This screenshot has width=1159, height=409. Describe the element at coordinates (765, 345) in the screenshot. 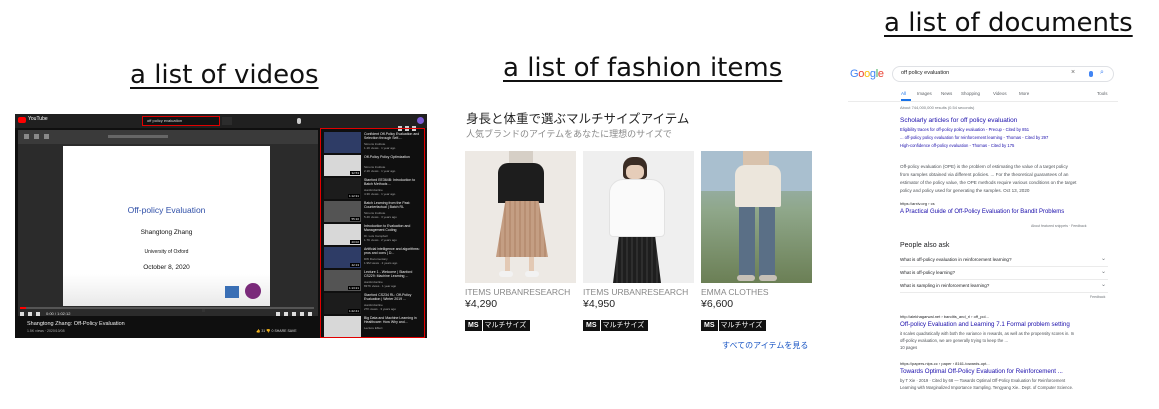

I see `see-all-items-link: すべてのアイテムを見る` at that location.